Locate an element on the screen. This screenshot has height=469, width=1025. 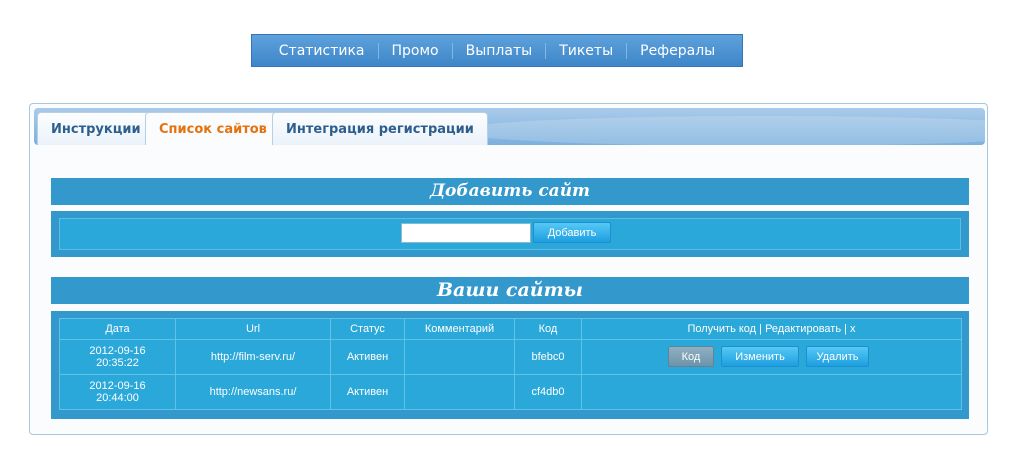
row-code: bfebc0 is located at coordinates (548, 357).